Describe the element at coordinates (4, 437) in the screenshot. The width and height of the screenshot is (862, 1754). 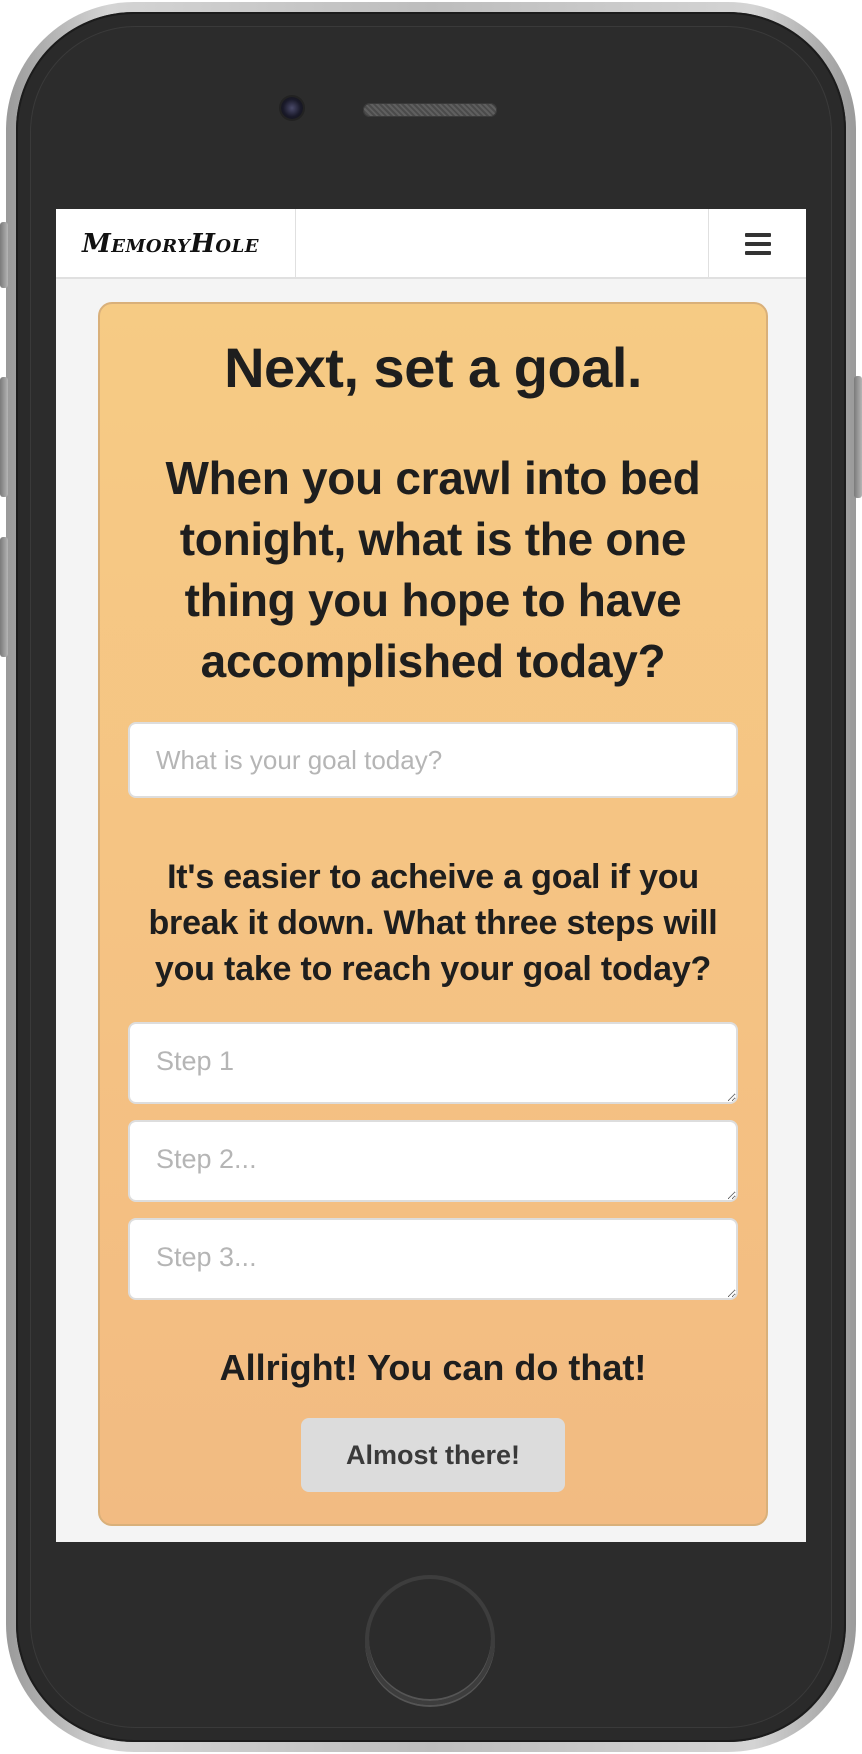
I see `volume-up-button` at that location.